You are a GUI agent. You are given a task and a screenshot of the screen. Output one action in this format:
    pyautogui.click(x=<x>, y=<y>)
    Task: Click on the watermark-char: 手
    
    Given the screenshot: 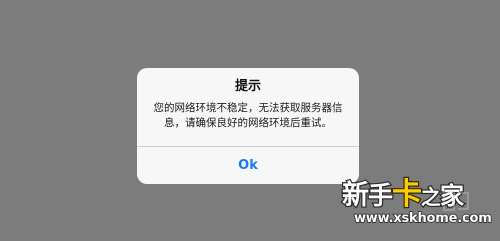 What is the action you would take?
    pyautogui.click(x=380, y=195)
    